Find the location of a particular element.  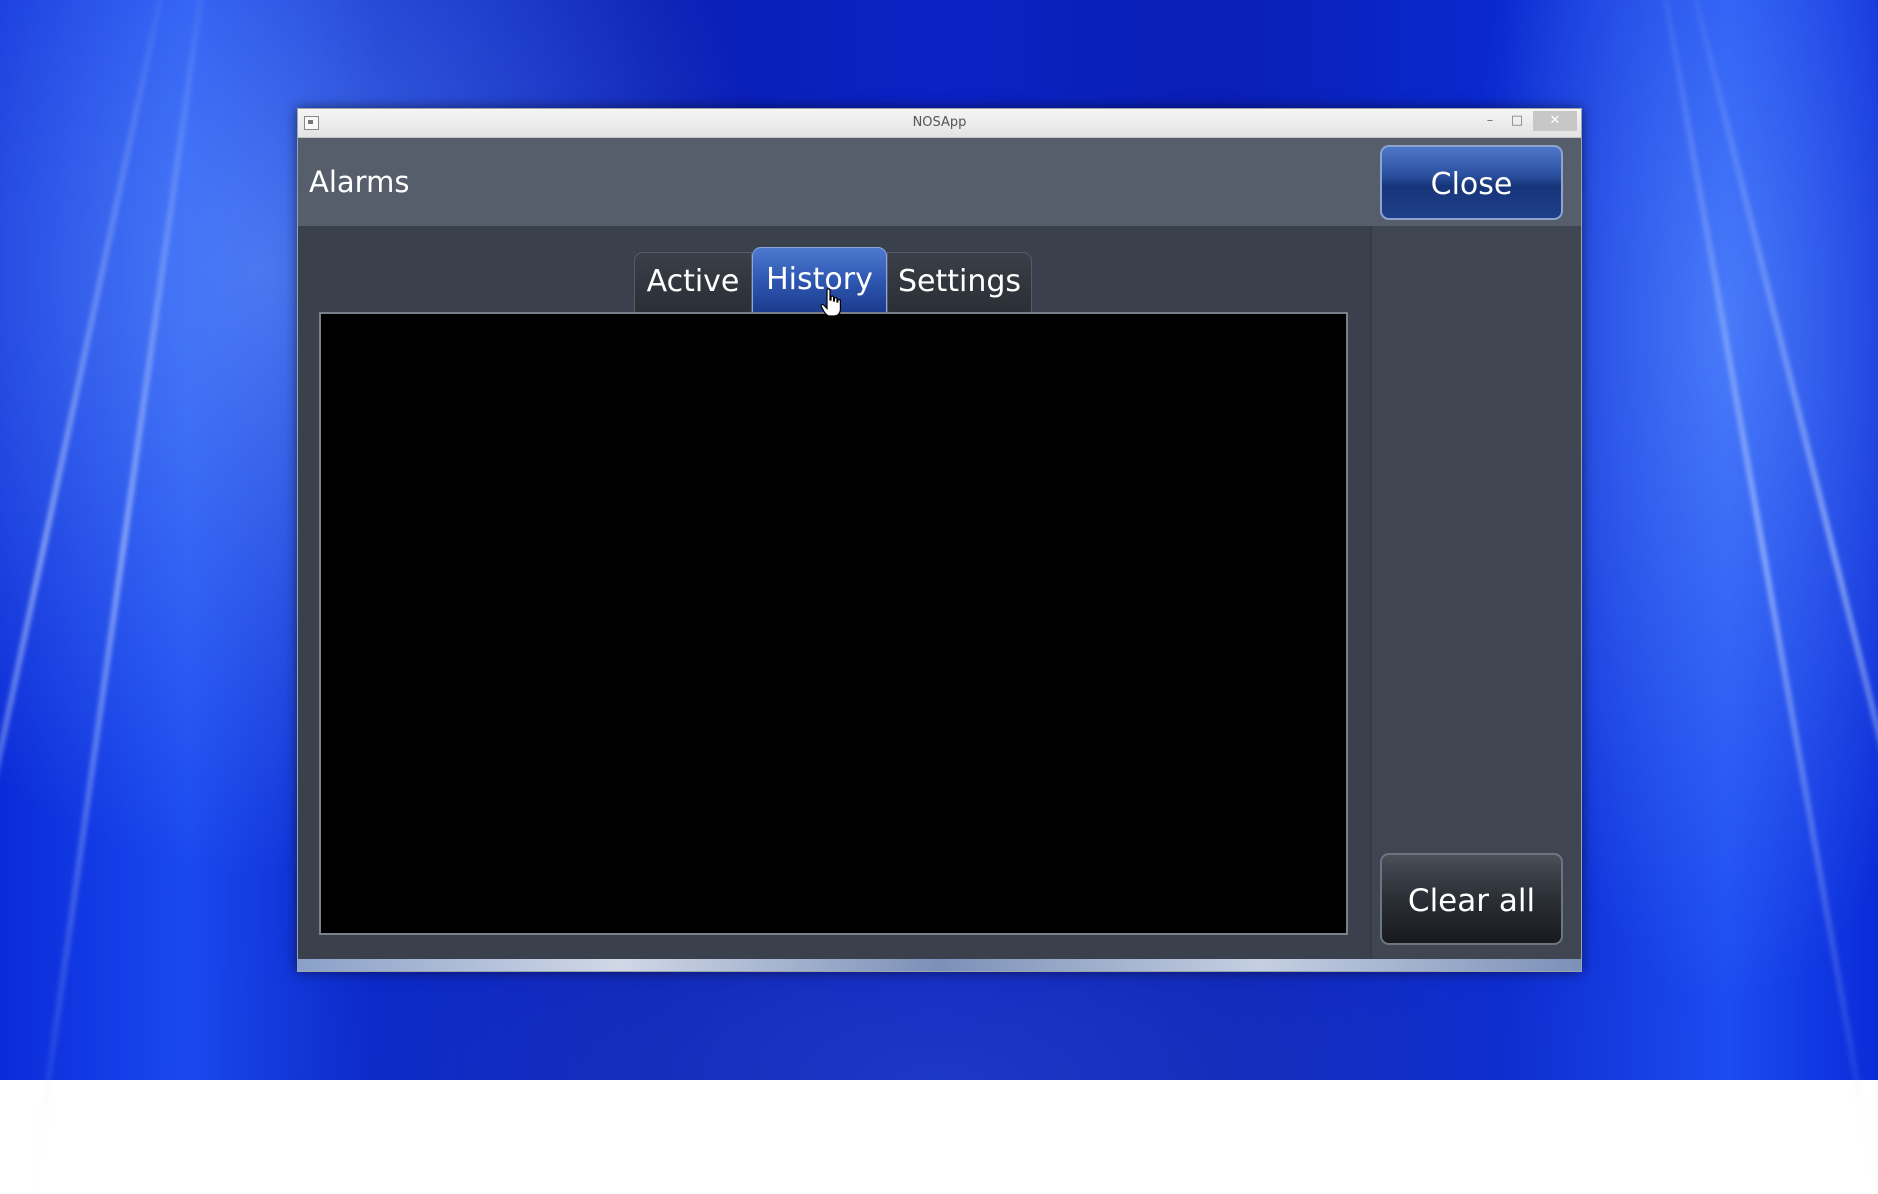

close-button: Close is located at coordinates (1471, 182).